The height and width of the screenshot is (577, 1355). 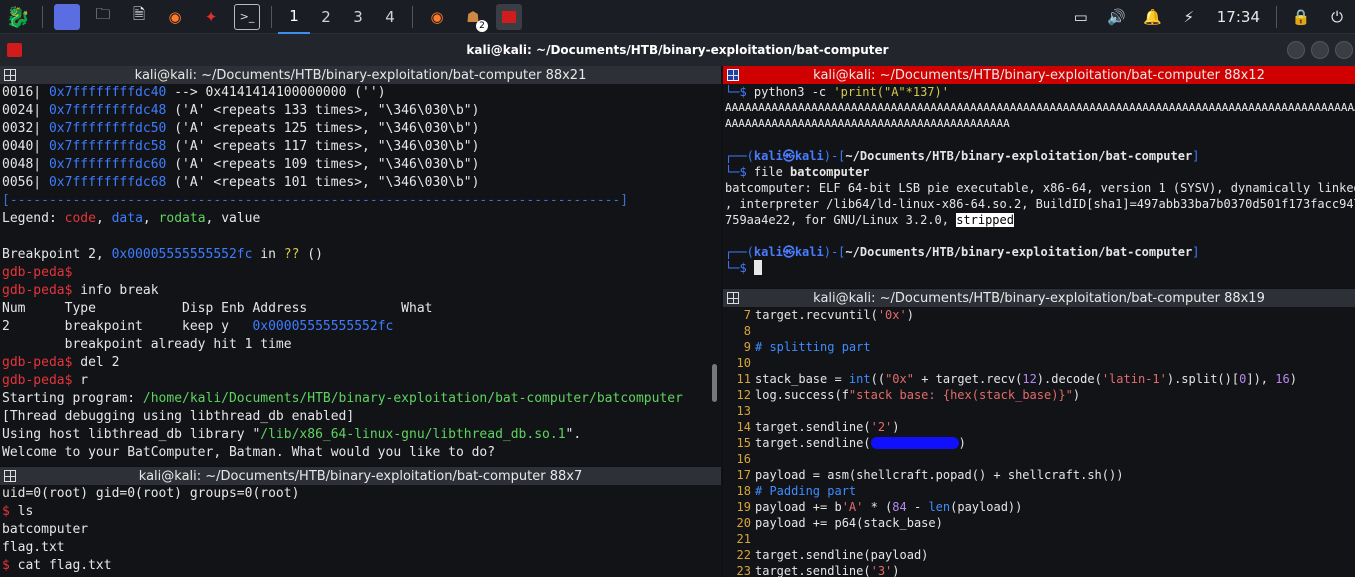 What do you see at coordinates (45, 529) in the screenshot?
I see `shell-line: batcomputer` at bounding box center [45, 529].